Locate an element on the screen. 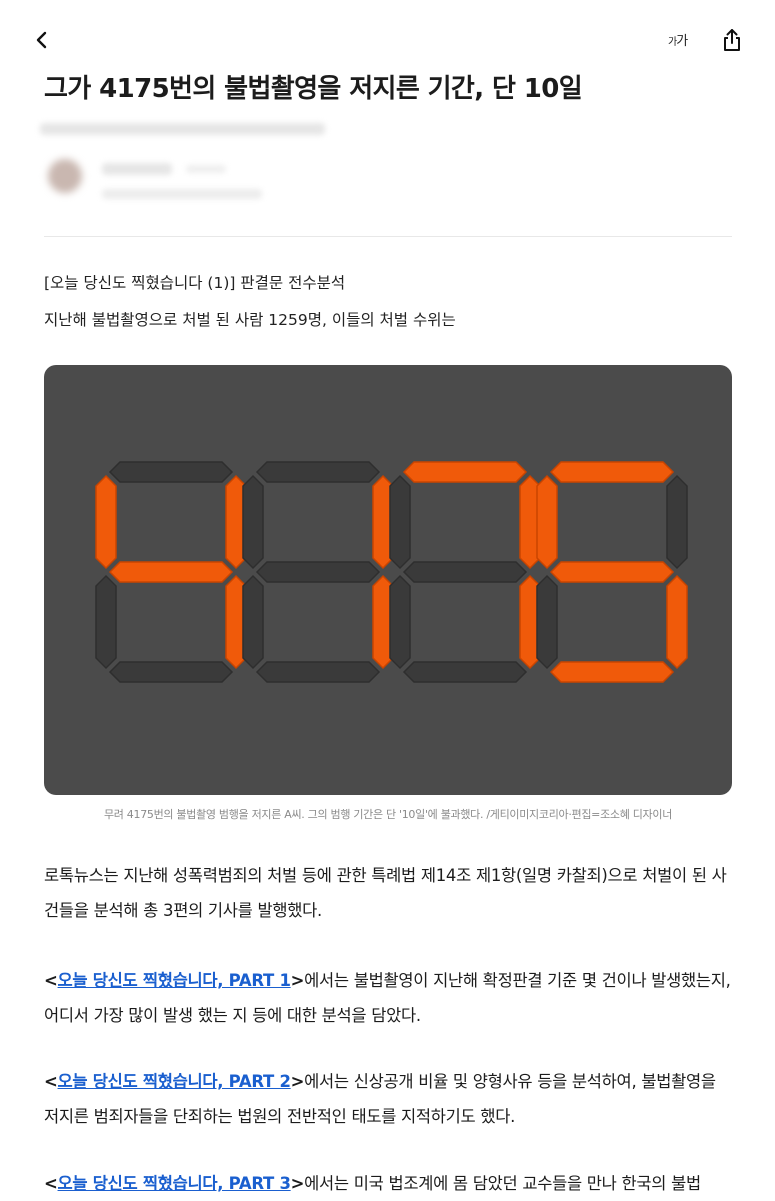  chevron-left-icon is located at coordinates (41, 40).